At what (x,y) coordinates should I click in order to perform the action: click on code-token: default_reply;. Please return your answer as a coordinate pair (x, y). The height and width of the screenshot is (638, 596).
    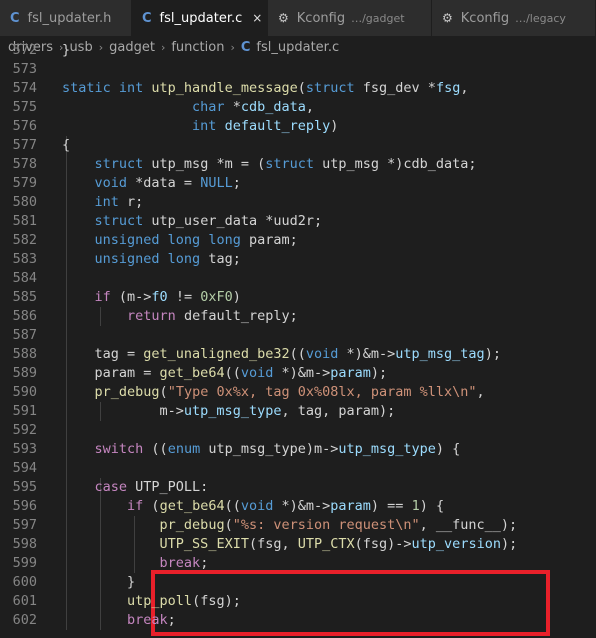
    Looking at the image, I should click on (240, 316).